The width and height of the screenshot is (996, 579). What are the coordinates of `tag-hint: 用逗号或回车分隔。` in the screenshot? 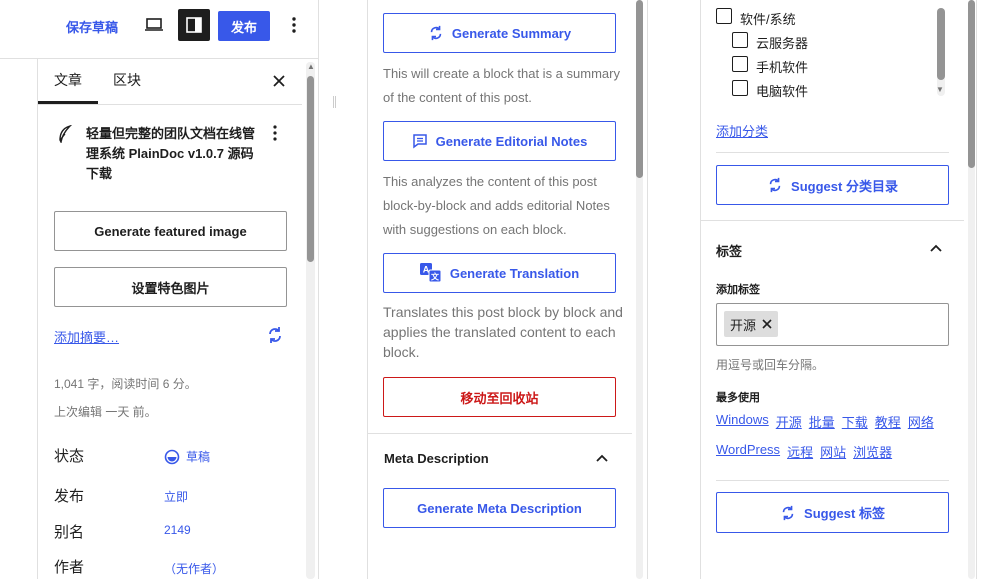 It's located at (770, 365).